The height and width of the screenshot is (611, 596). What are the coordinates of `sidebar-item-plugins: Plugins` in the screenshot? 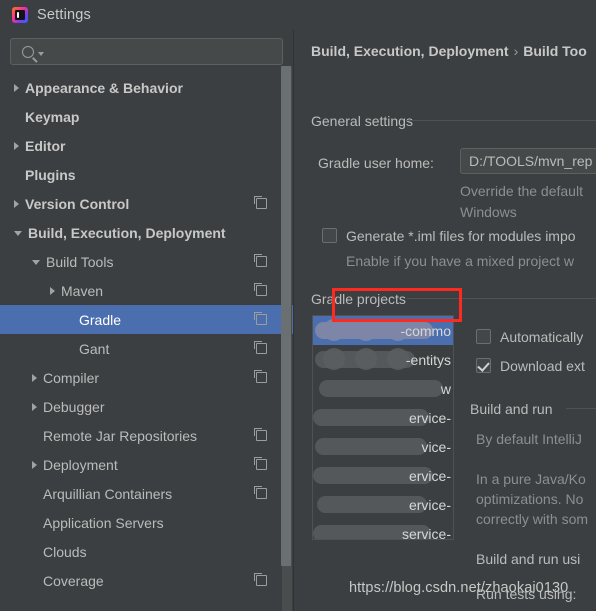 It's located at (146, 174).